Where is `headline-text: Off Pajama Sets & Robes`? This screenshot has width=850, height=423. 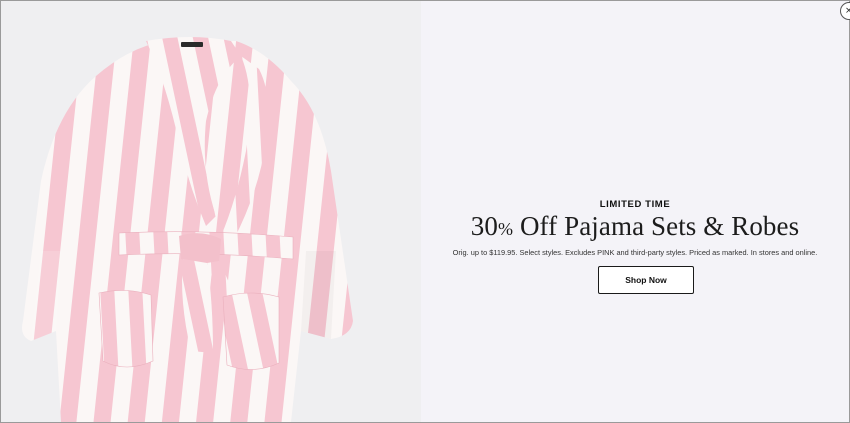
headline-text: Off Pajama Sets & Robes is located at coordinates (656, 226).